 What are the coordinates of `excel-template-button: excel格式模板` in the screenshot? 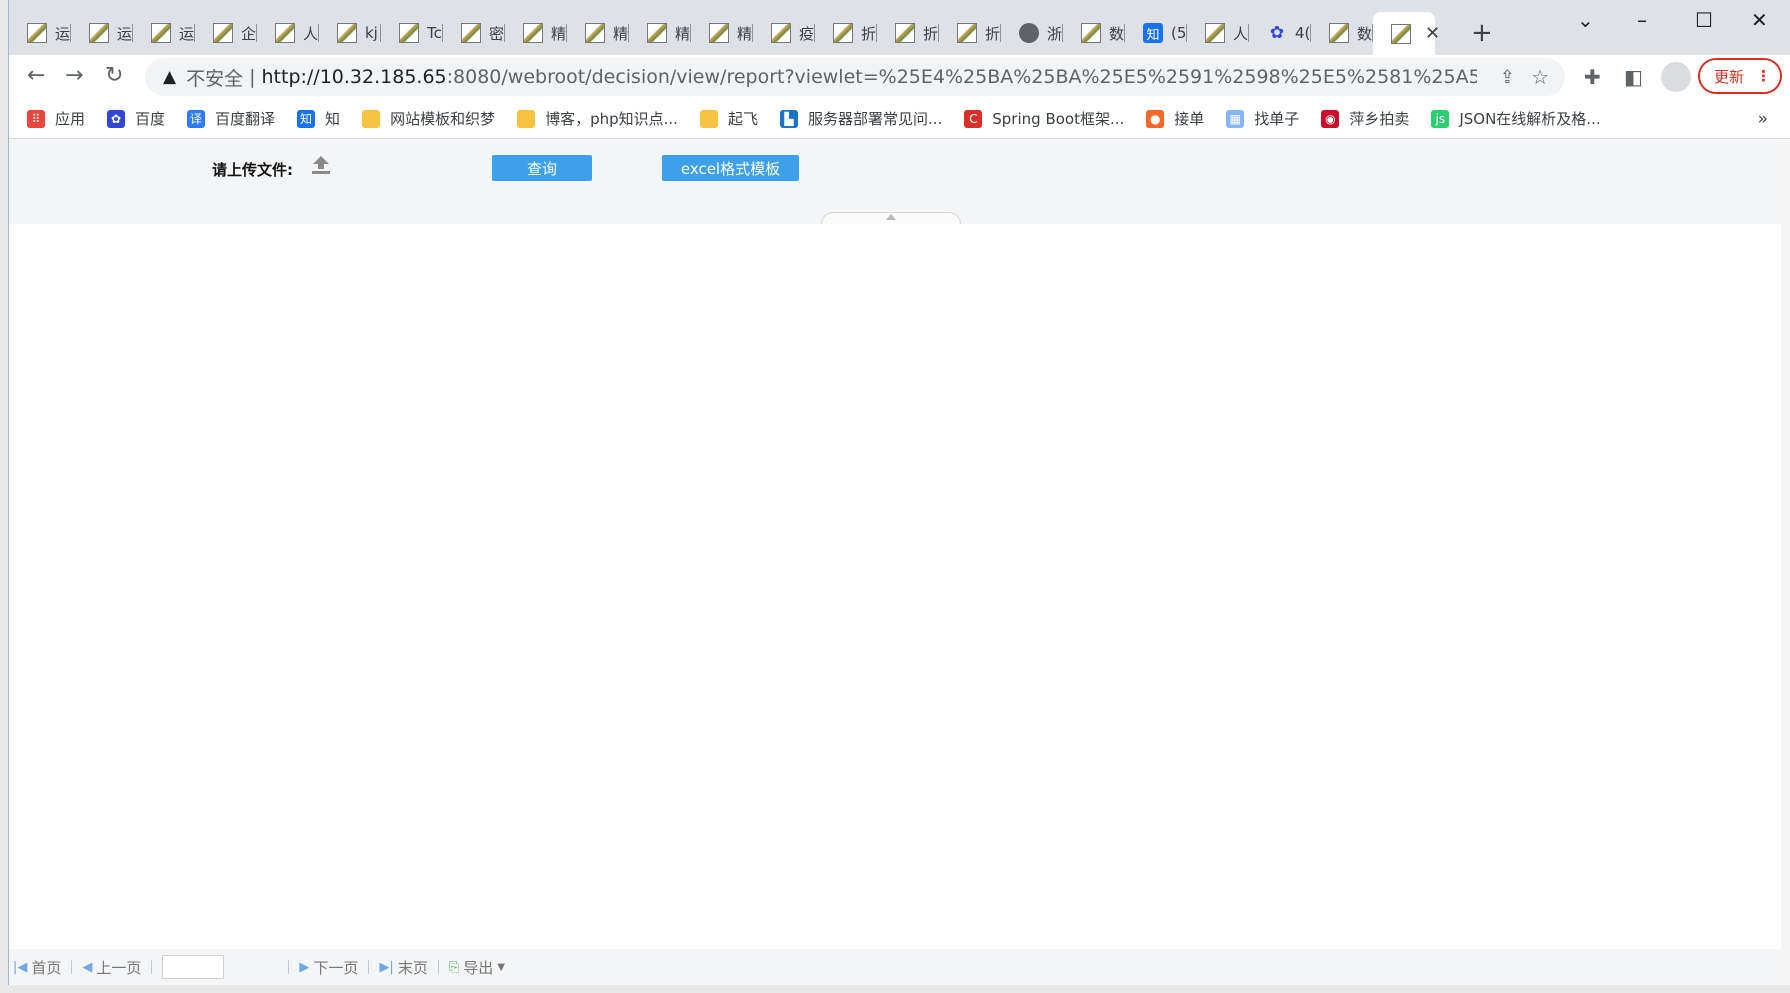 It's located at (730, 168).